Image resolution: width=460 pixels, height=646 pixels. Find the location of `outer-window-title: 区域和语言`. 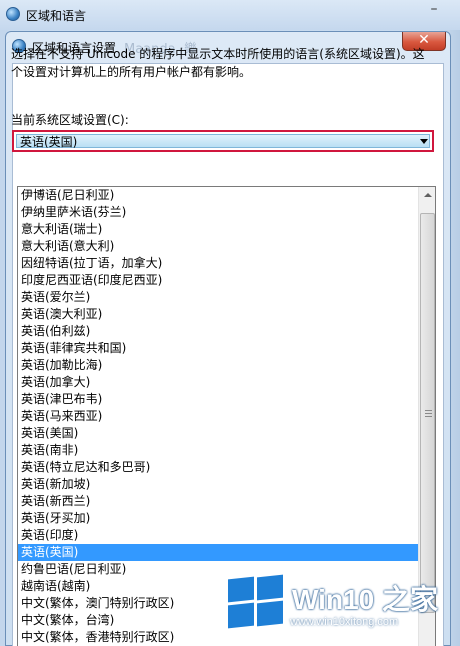

outer-window-title: 区域和语言 is located at coordinates (56, 16).